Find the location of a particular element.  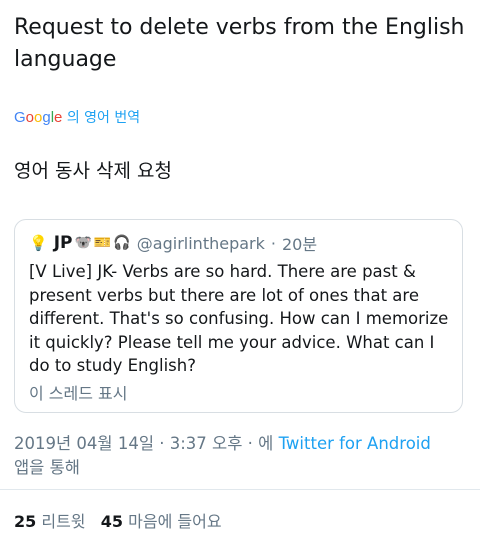

source-app-link: Twitter for Android is located at coordinates (355, 443).